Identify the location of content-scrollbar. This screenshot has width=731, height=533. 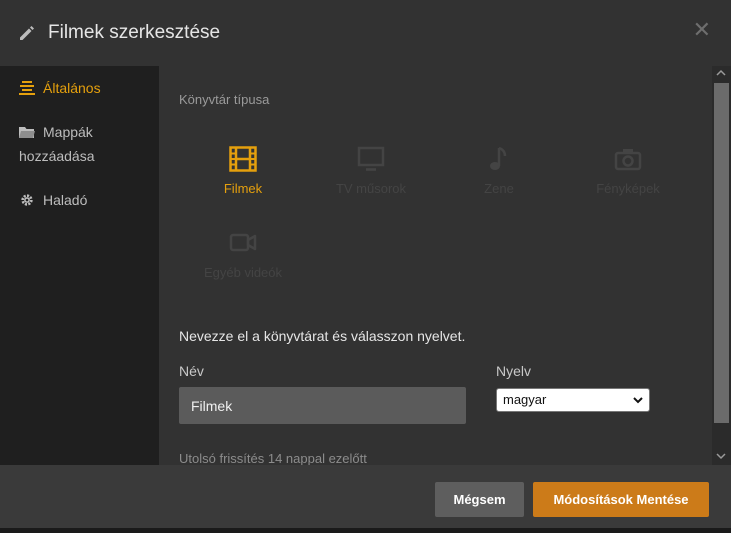
(721, 265).